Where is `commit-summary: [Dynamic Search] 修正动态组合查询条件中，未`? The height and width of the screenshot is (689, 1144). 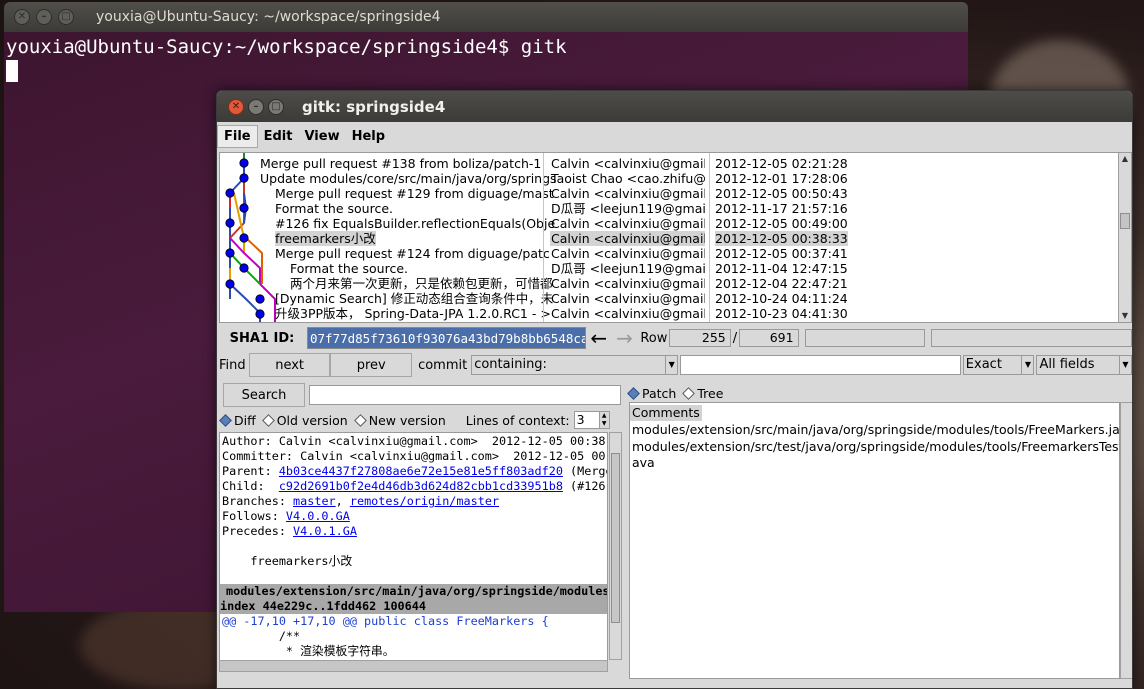
commit-summary: [Dynamic Search] 修正动态组合查询条件中，未 is located at coordinates (414, 298).